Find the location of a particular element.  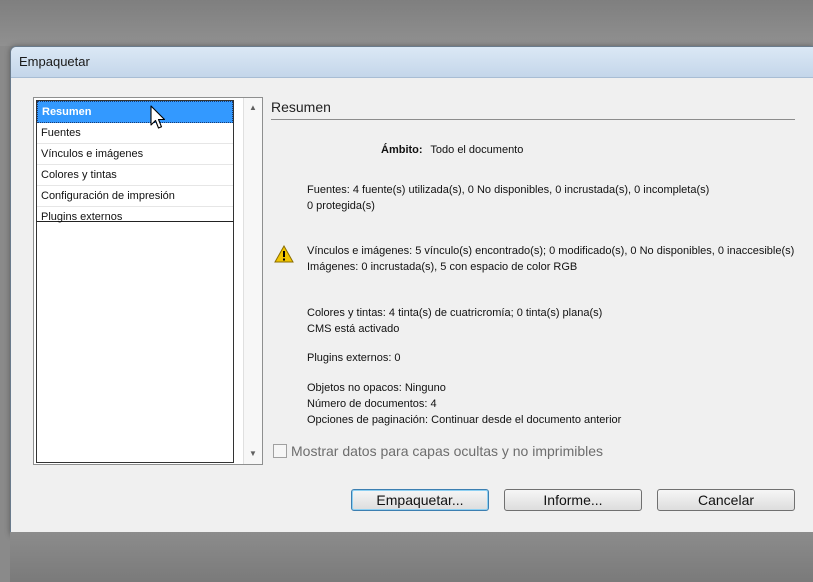

fonts-line-2: 0 protegida(s) is located at coordinates (341, 206).